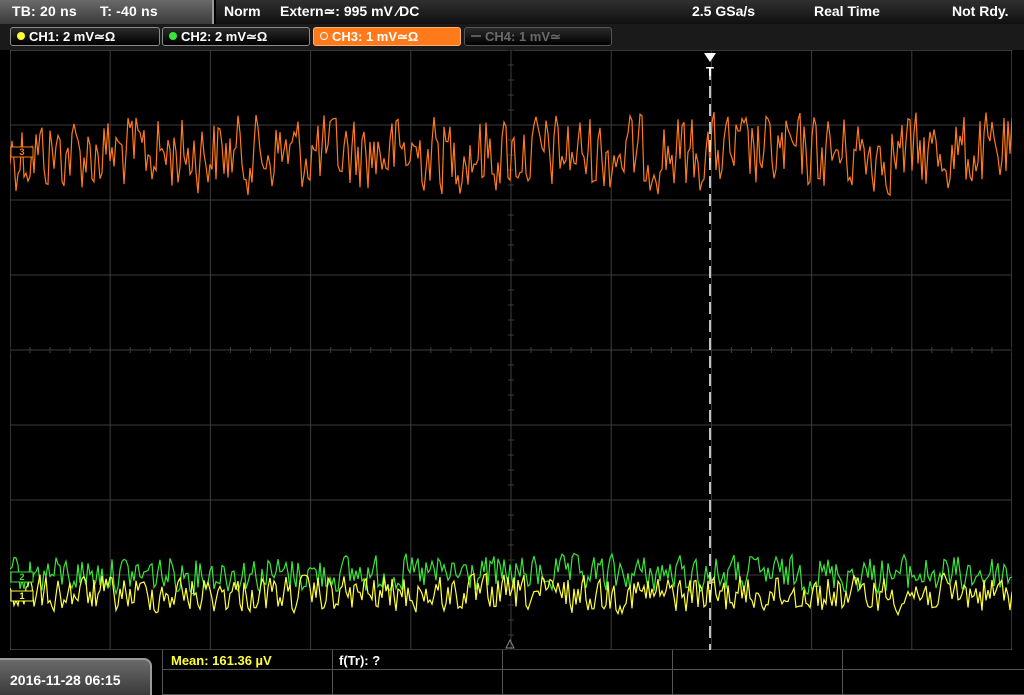 The image size is (1024, 695). I want to click on channel-4-label: CH4: 1 mV≃, so click(523, 36).